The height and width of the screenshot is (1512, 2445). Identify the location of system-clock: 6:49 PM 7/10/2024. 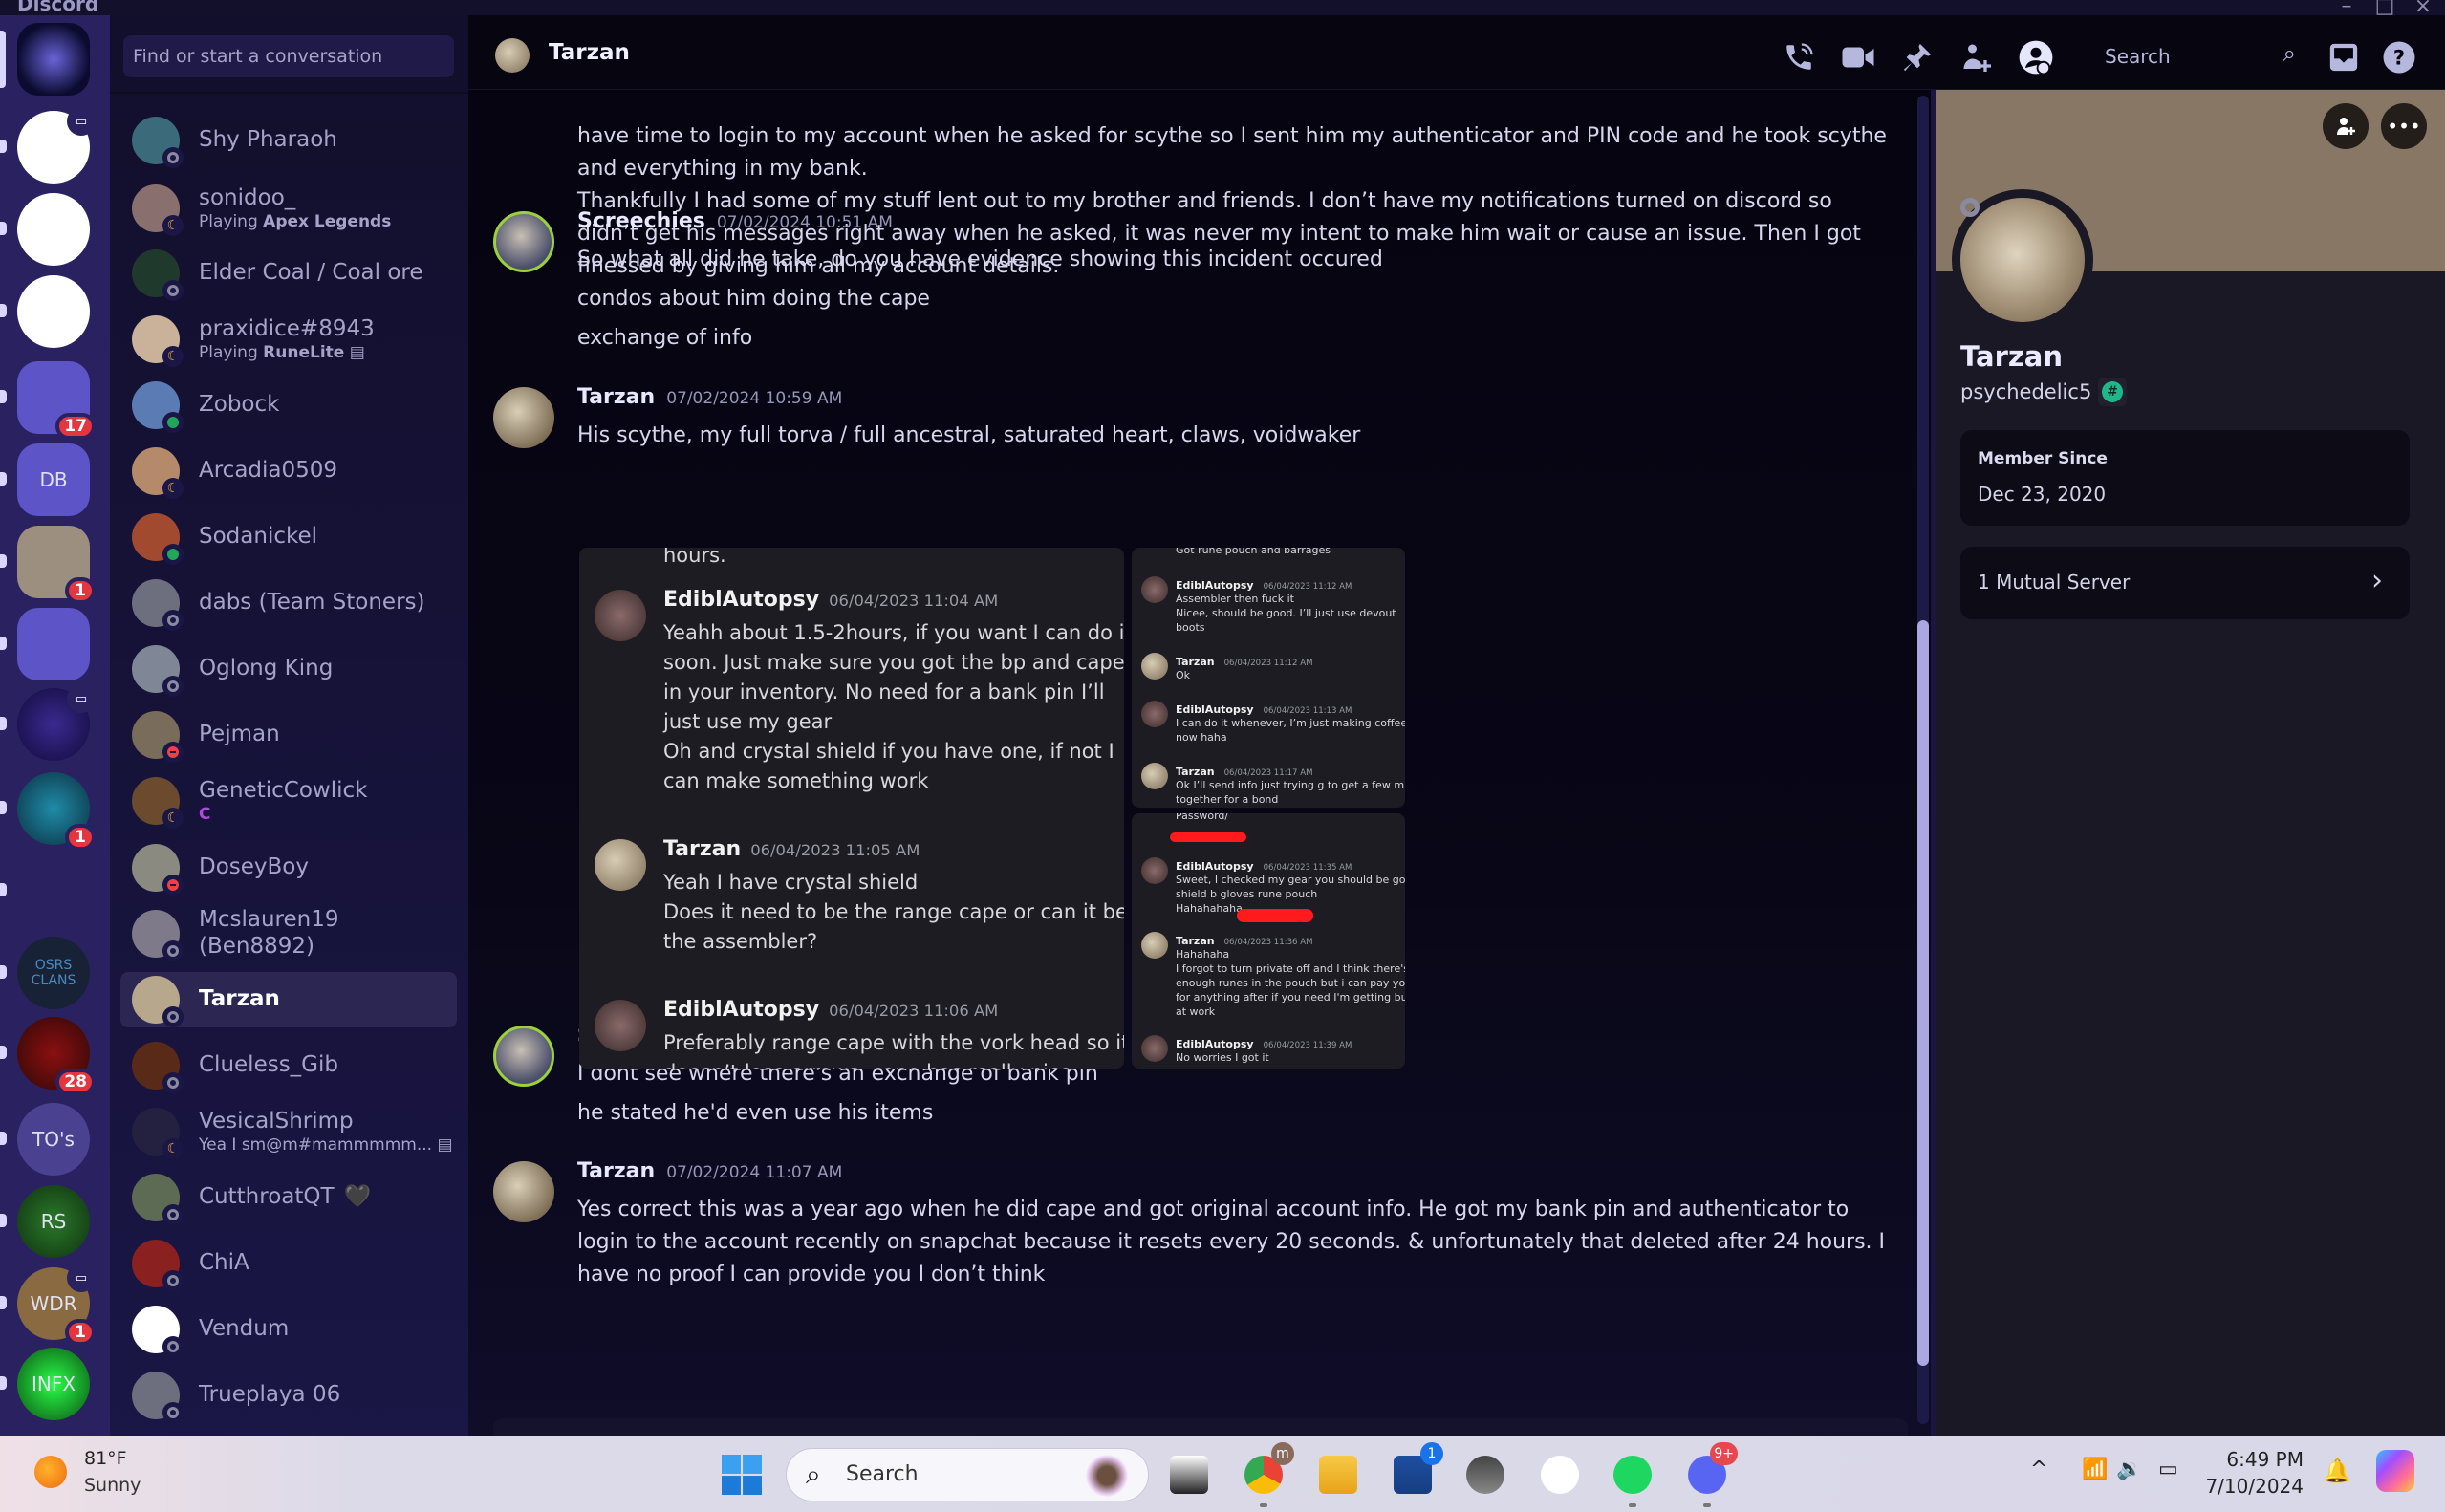
(2251, 1473).